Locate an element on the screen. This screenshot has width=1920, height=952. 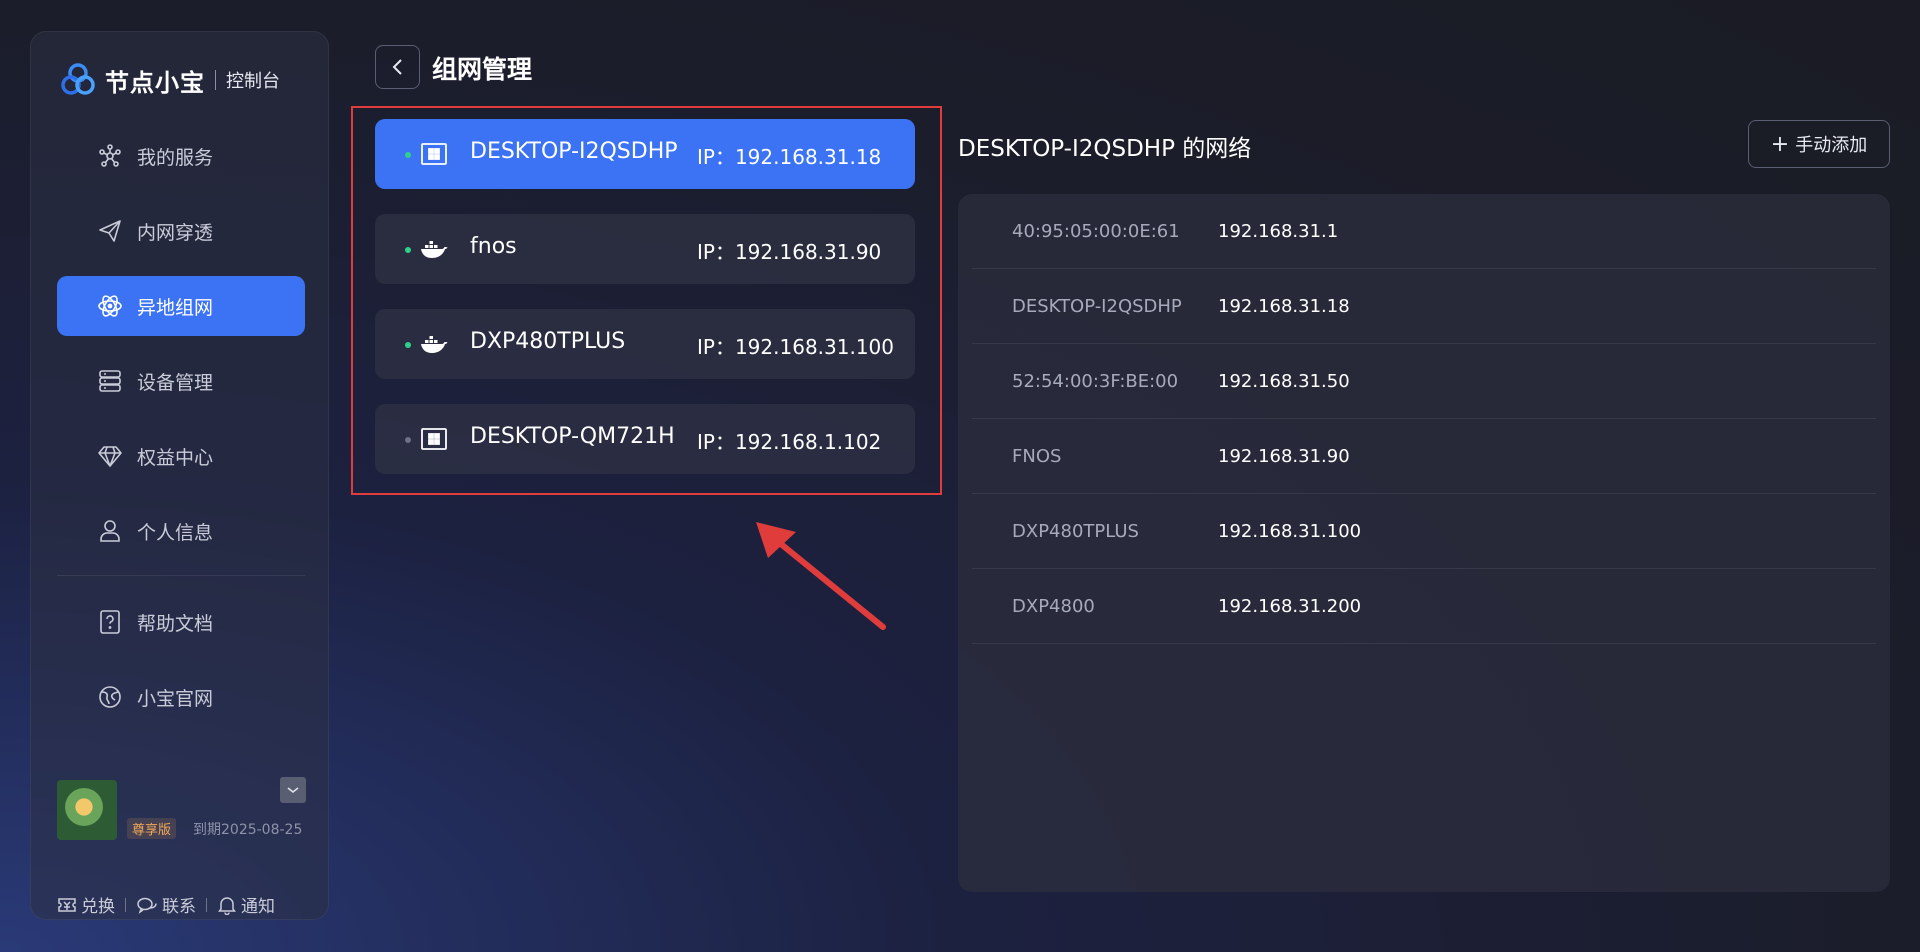
device-ip: IP：192.168.1.102 is located at coordinates (789, 442).